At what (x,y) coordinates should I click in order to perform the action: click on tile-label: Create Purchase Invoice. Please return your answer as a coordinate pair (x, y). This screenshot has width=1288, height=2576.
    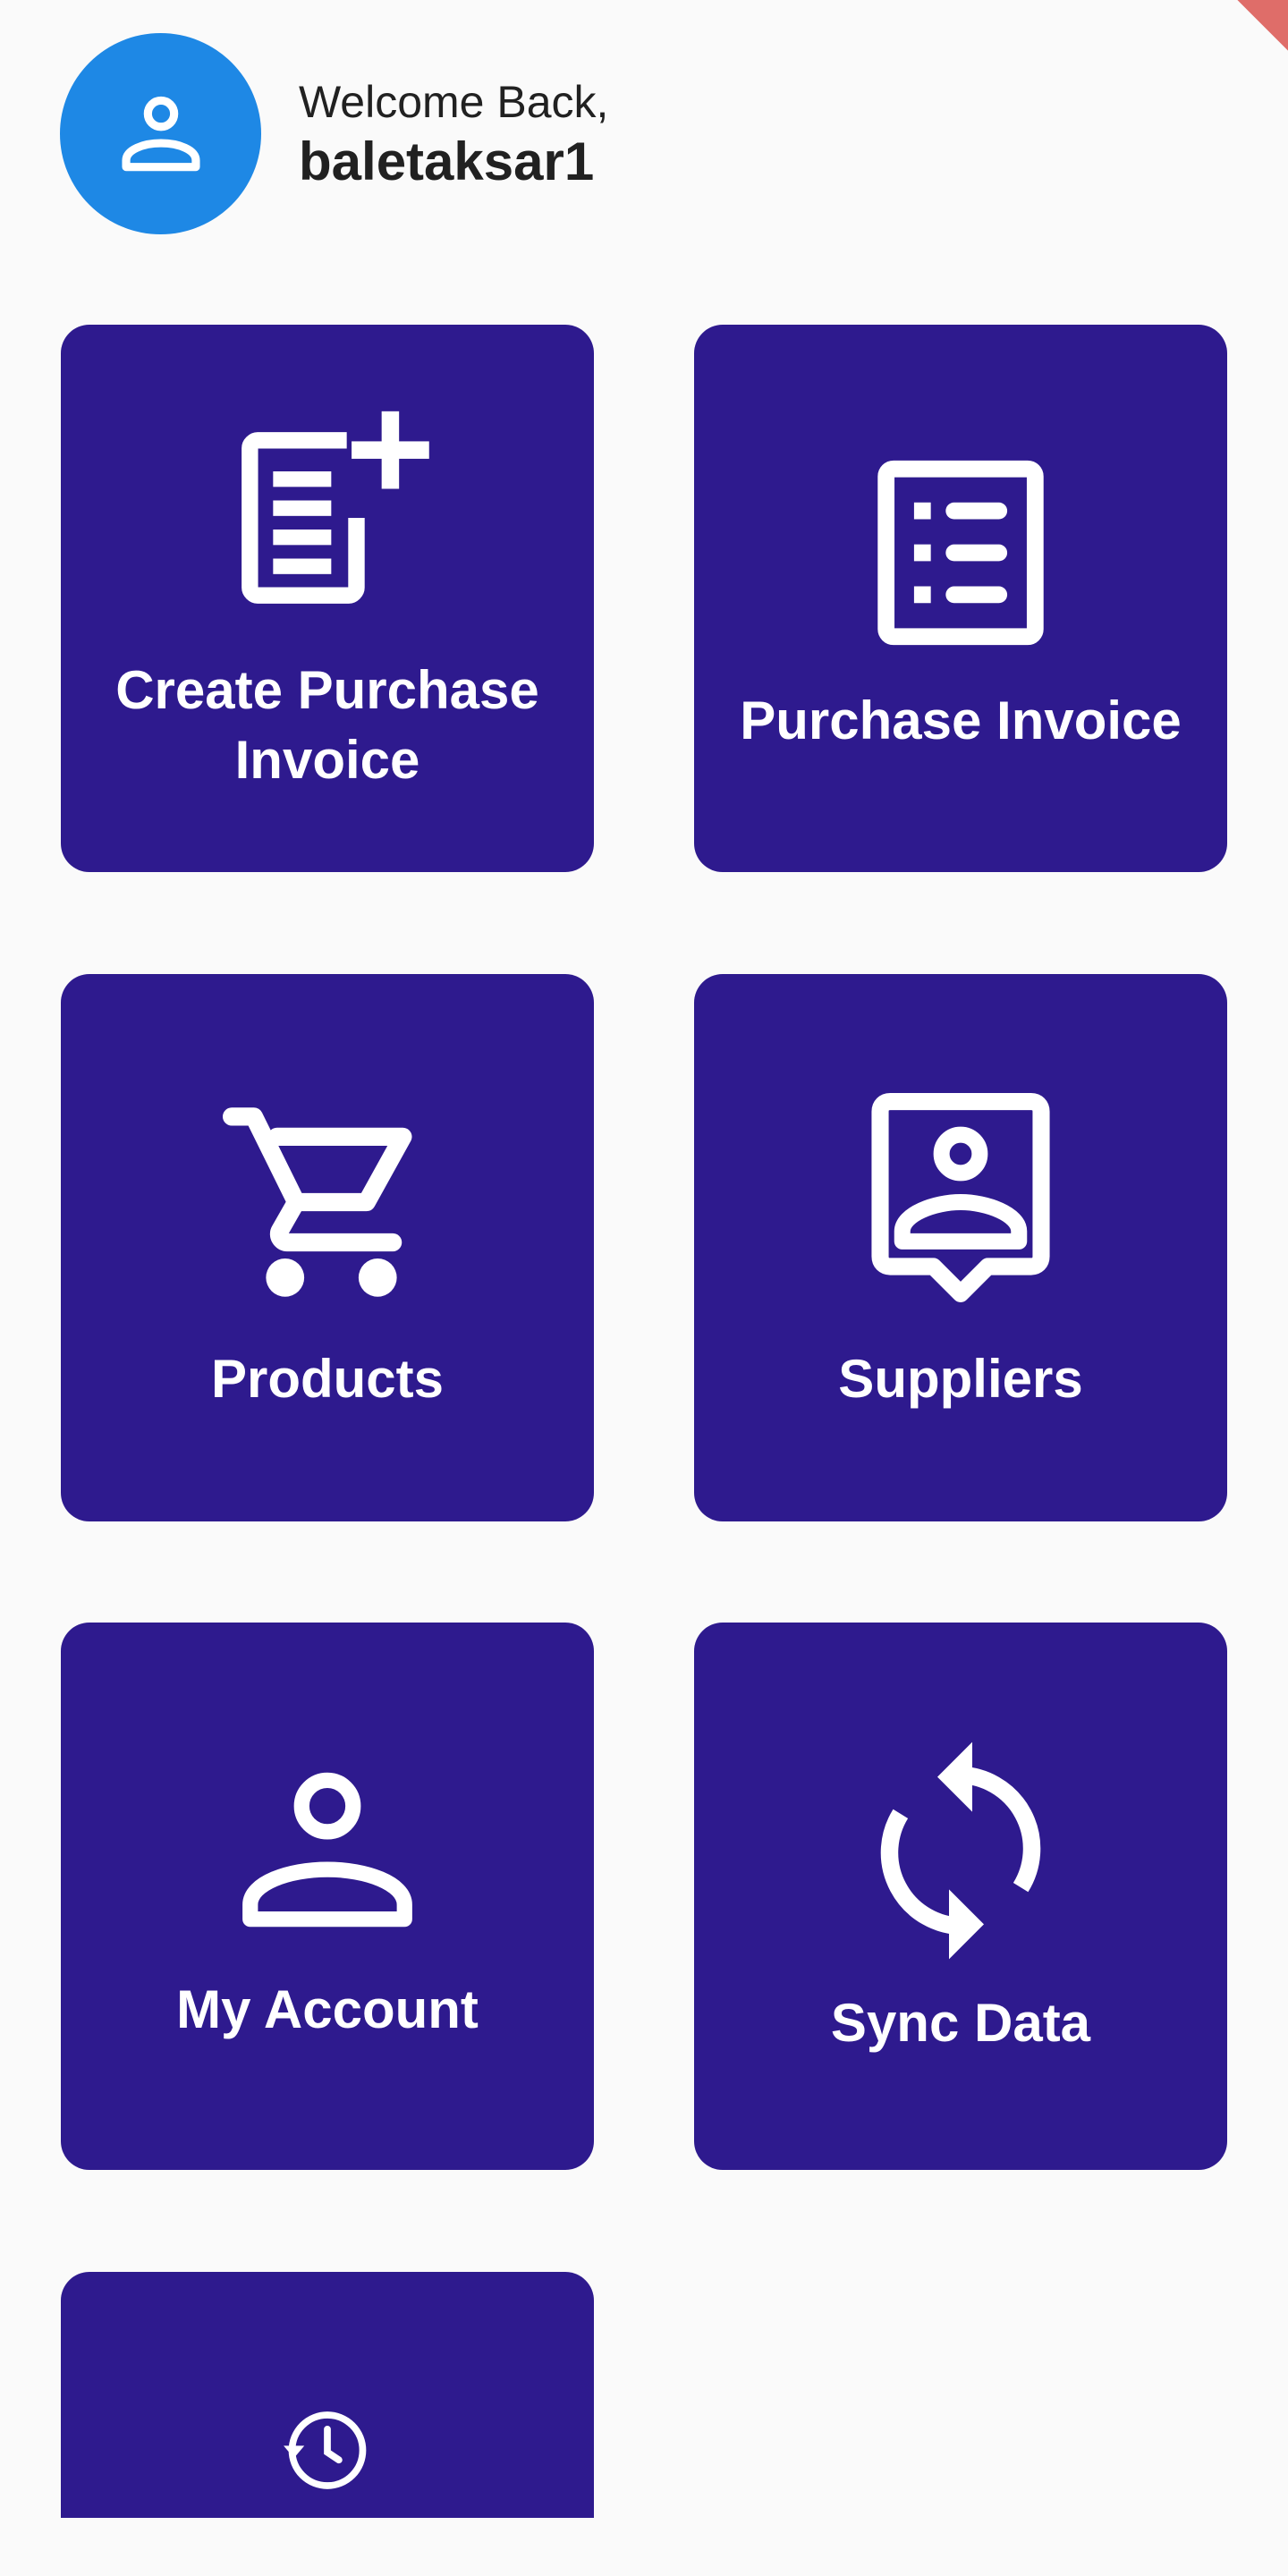
    Looking at the image, I should click on (327, 725).